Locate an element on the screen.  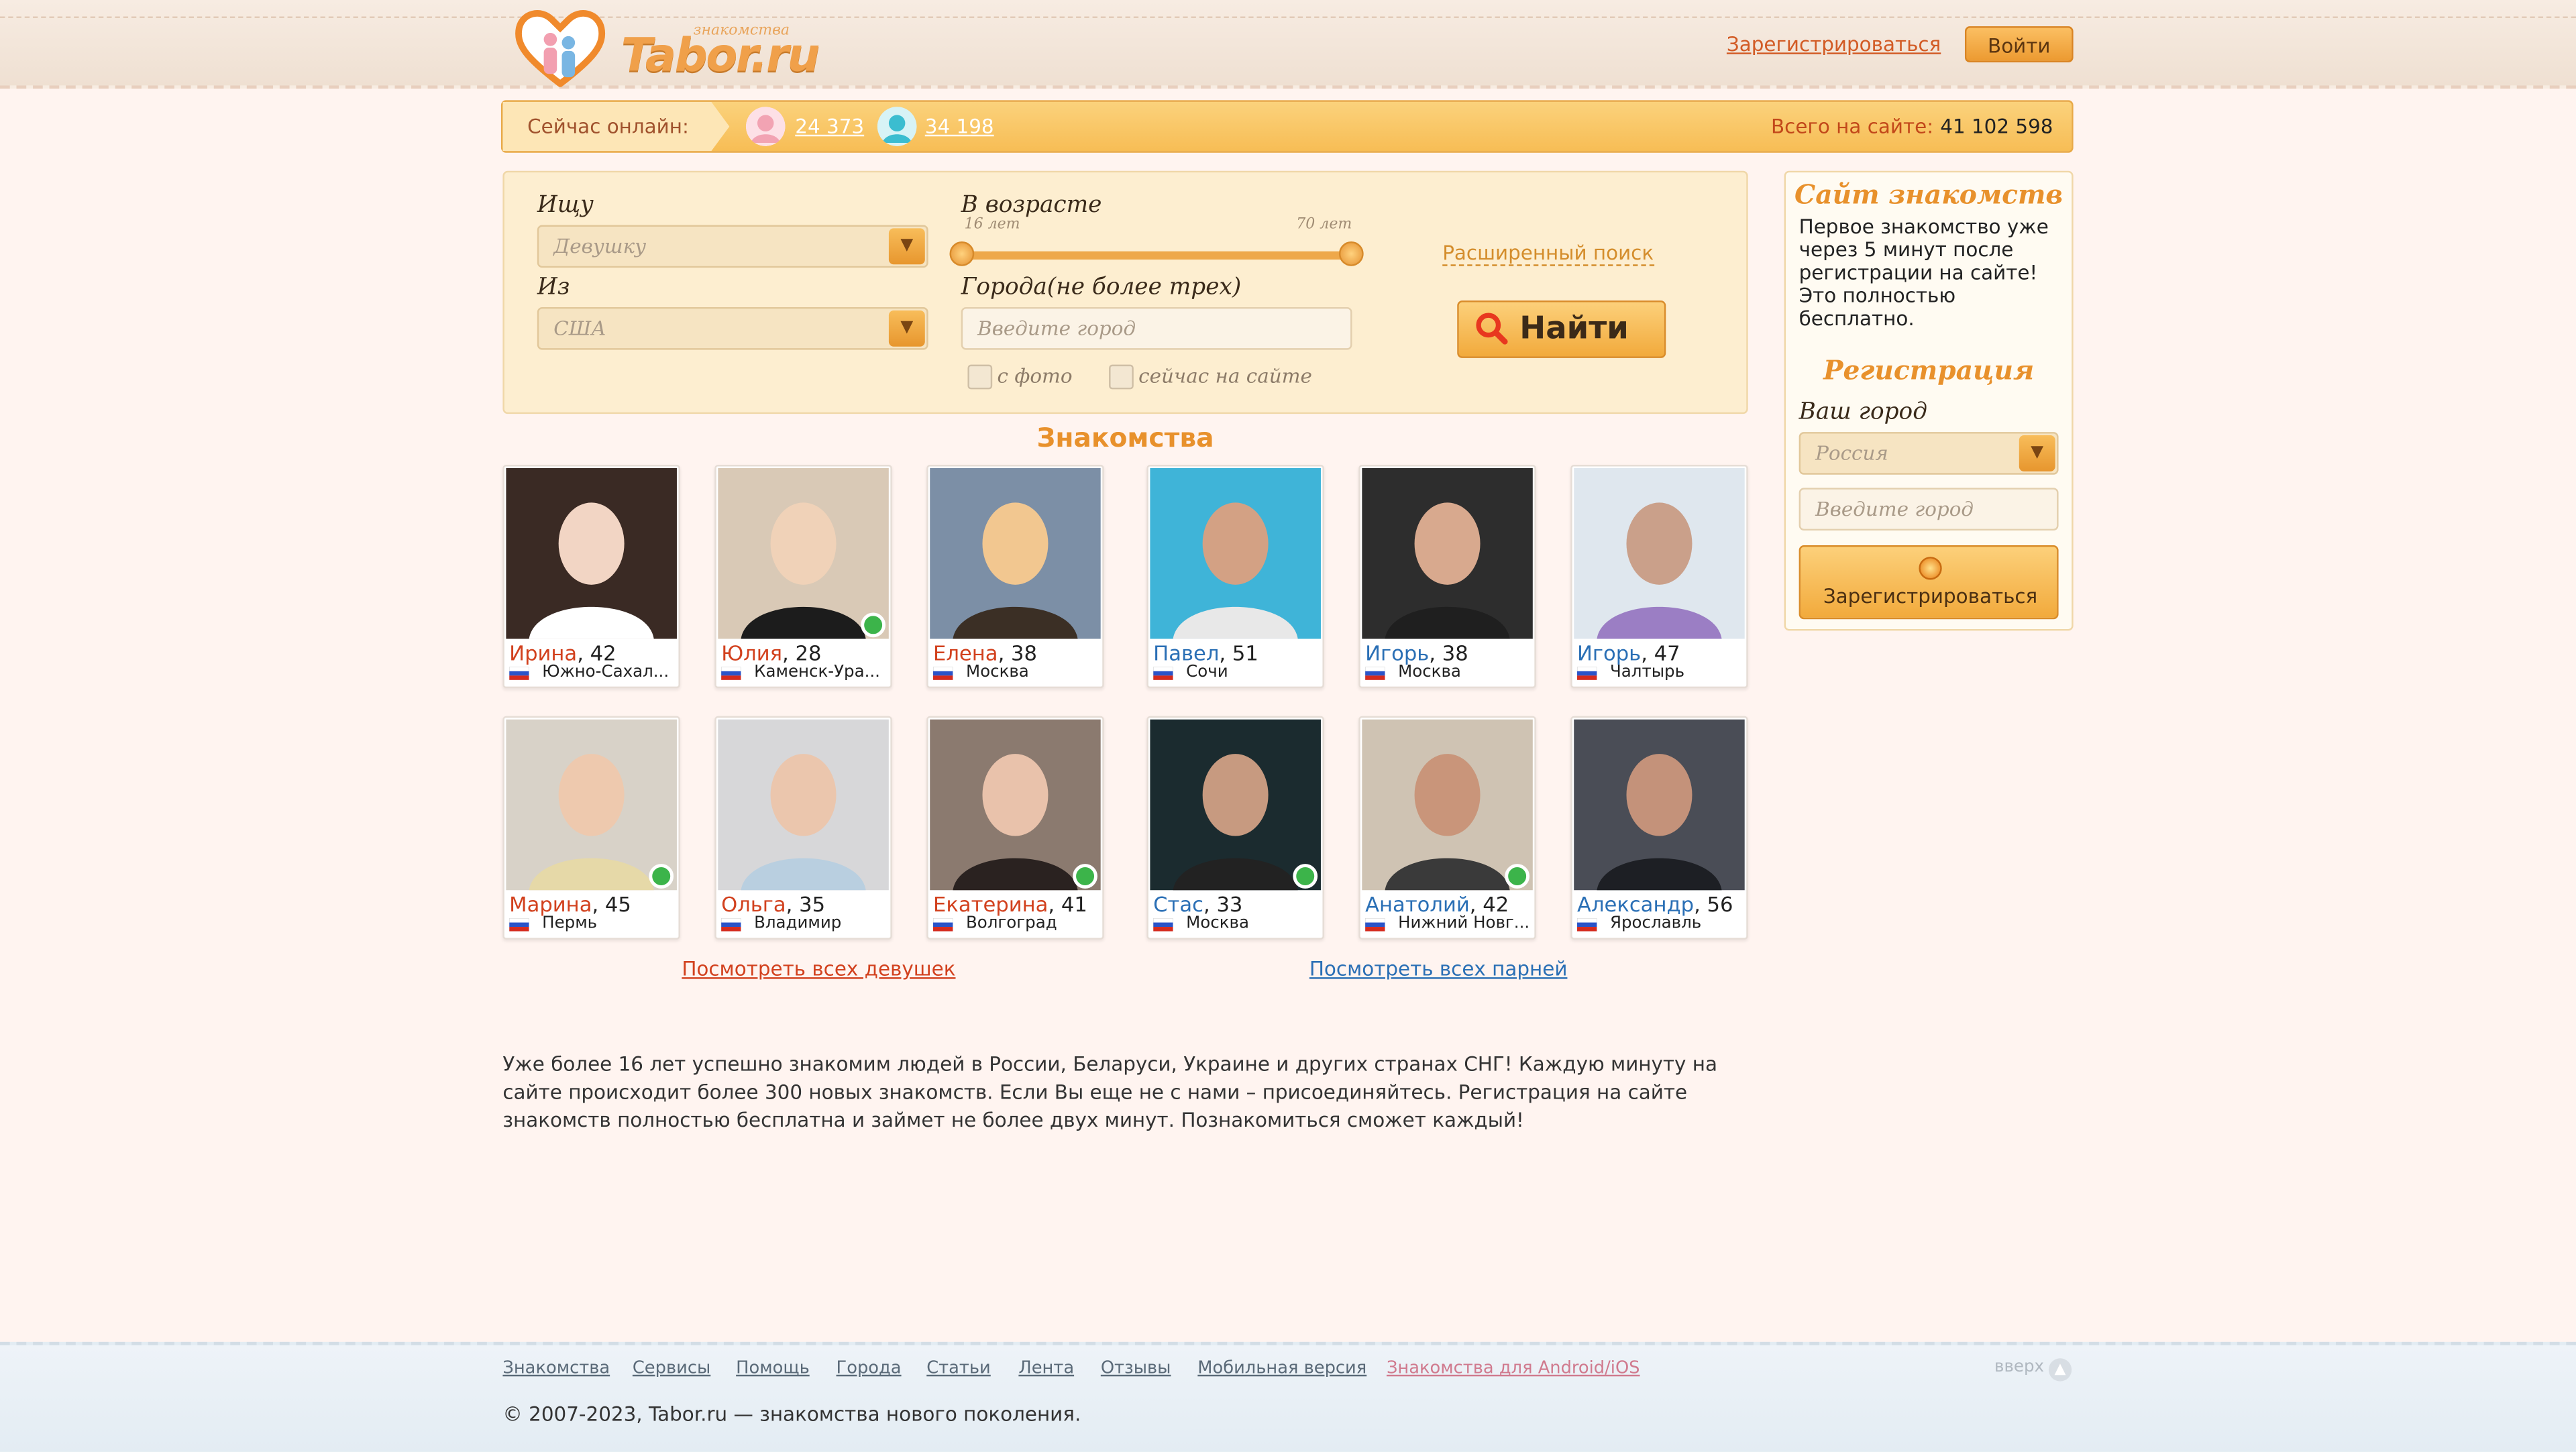
sidebar-register-button: Зарегистрироваться is located at coordinates (1929, 582).